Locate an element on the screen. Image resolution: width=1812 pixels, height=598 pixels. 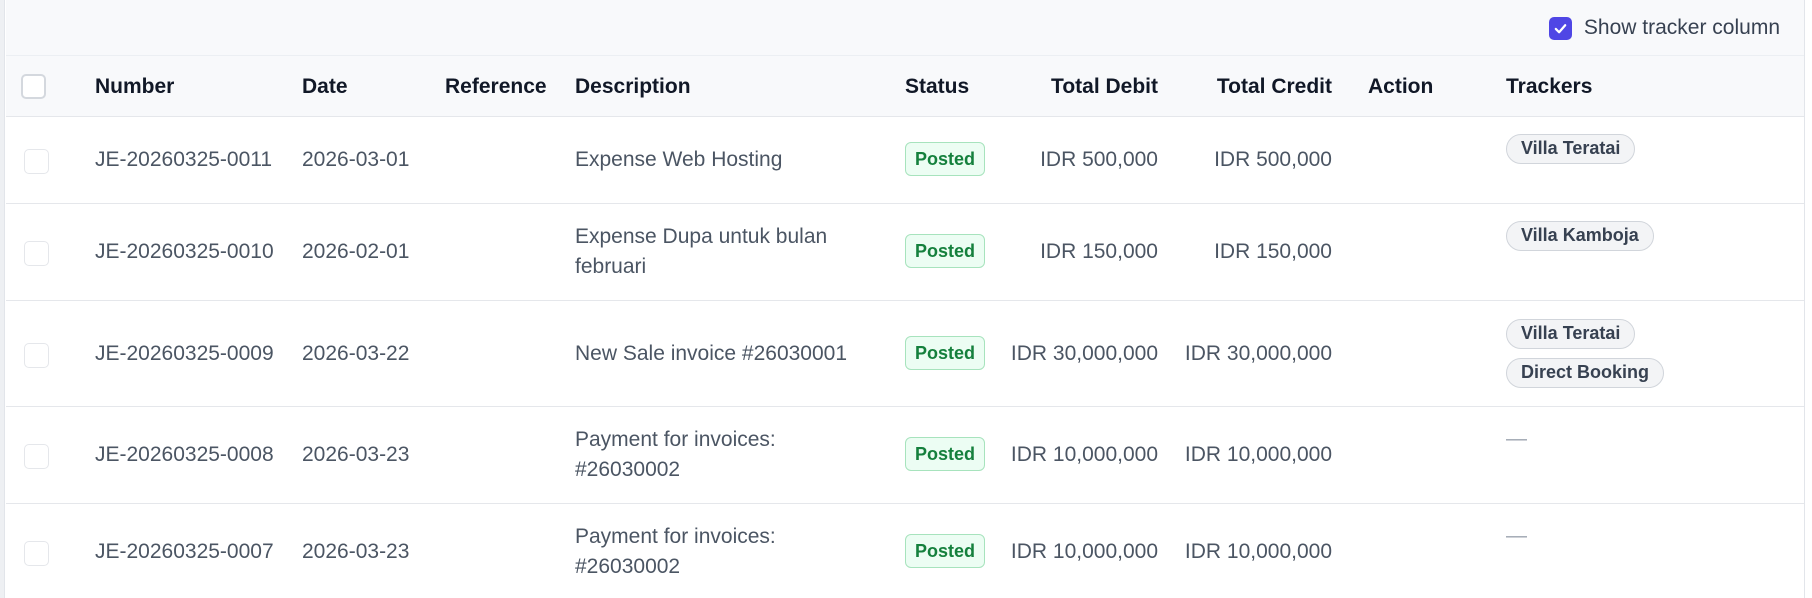
column-total-credit: Total Credit is located at coordinates (1254, 87).